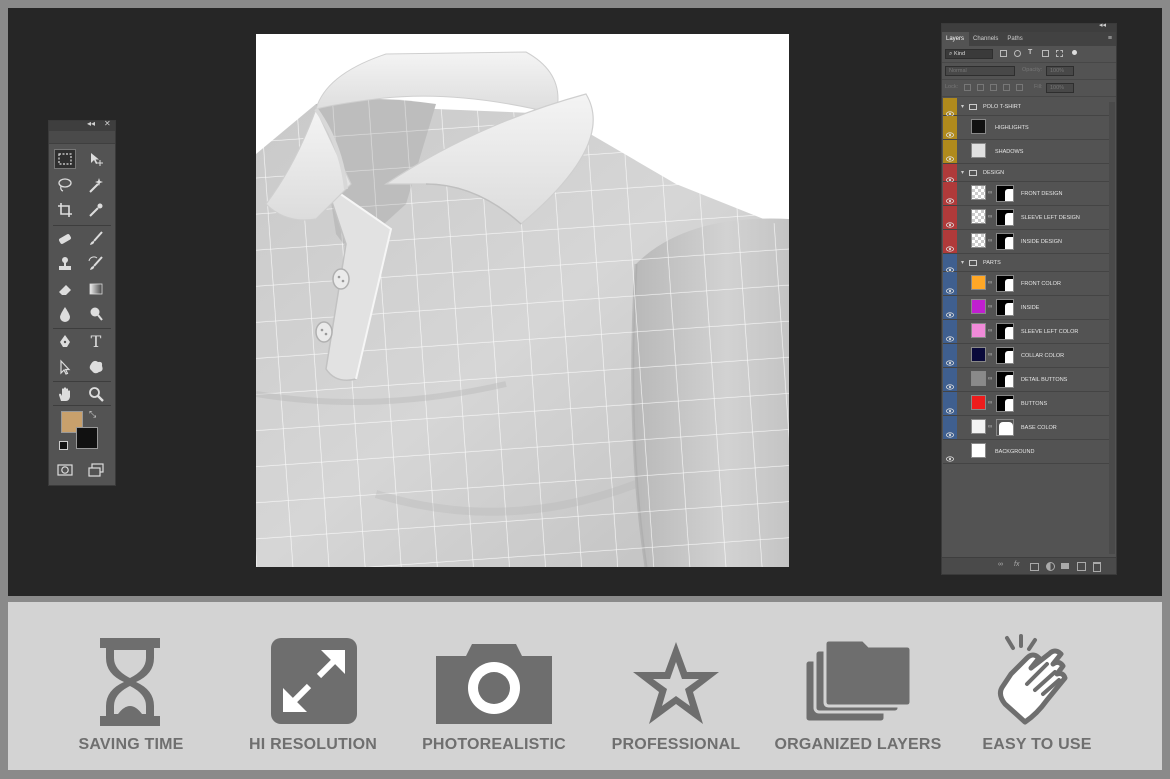  Describe the element at coordinates (1026, 128) in the screenshot. I see `layer-row: HIGHLIGHTS` at that location.